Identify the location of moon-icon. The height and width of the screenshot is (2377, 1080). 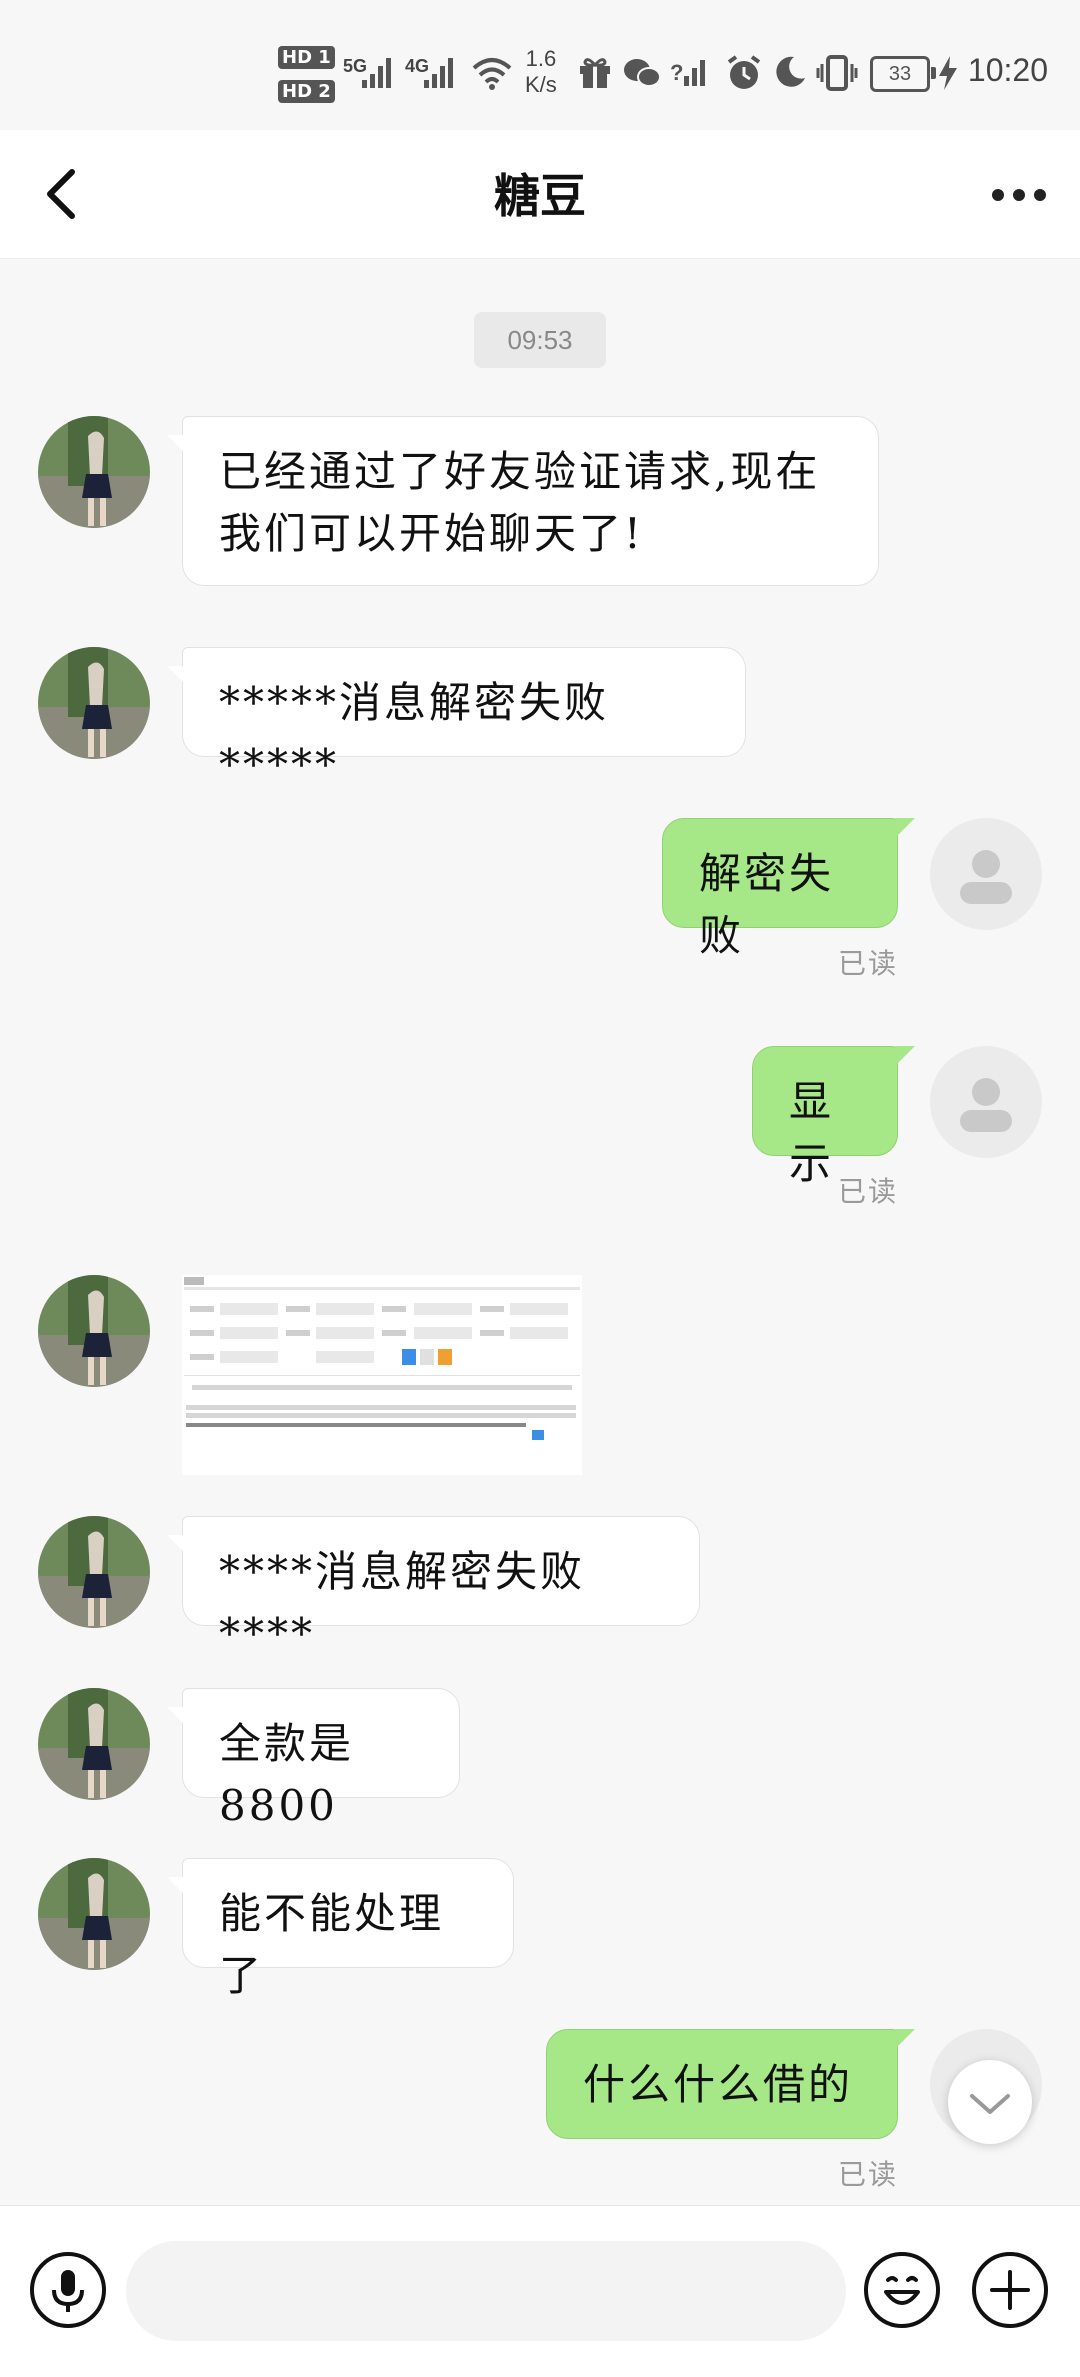
(790, 71).